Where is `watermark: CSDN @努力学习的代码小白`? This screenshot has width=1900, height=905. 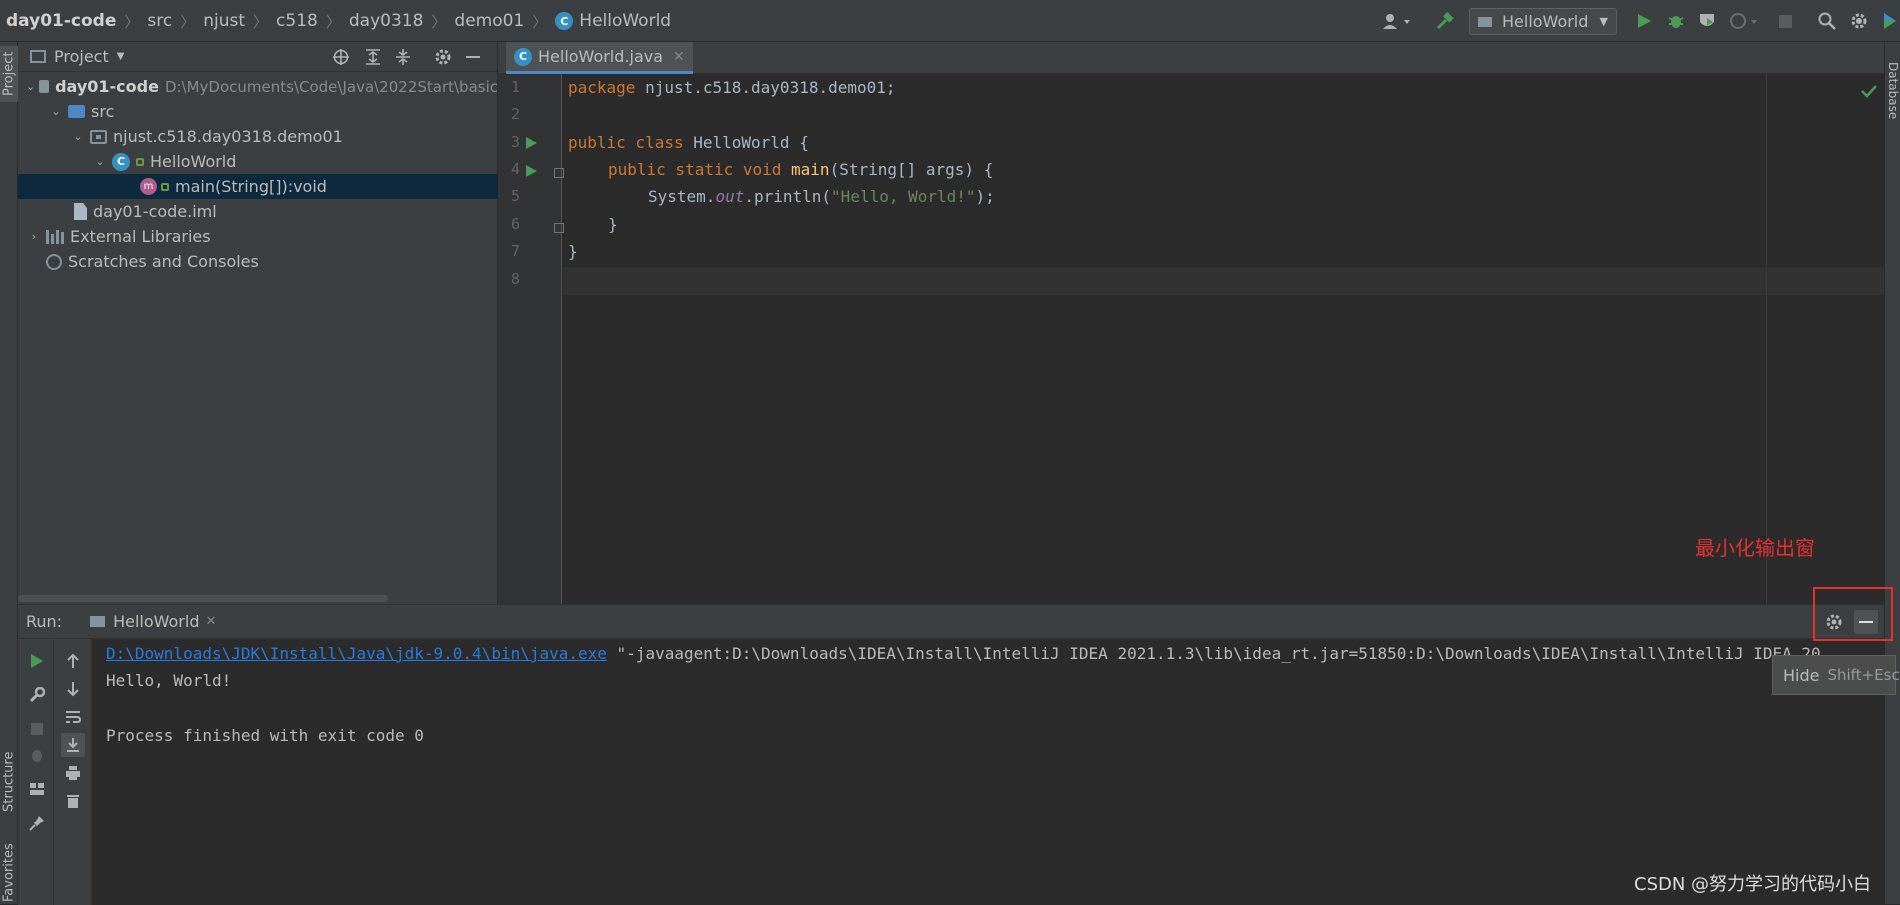 watermark: CSDN @努力学习的代码小白 is located at coordinates (1753, 884).